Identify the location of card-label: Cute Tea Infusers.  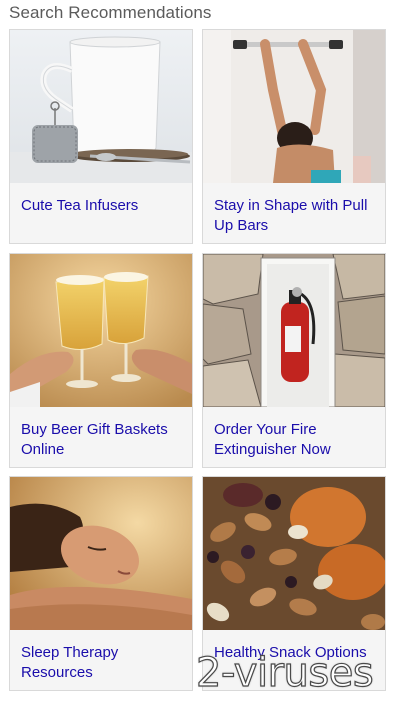
(104, 206).